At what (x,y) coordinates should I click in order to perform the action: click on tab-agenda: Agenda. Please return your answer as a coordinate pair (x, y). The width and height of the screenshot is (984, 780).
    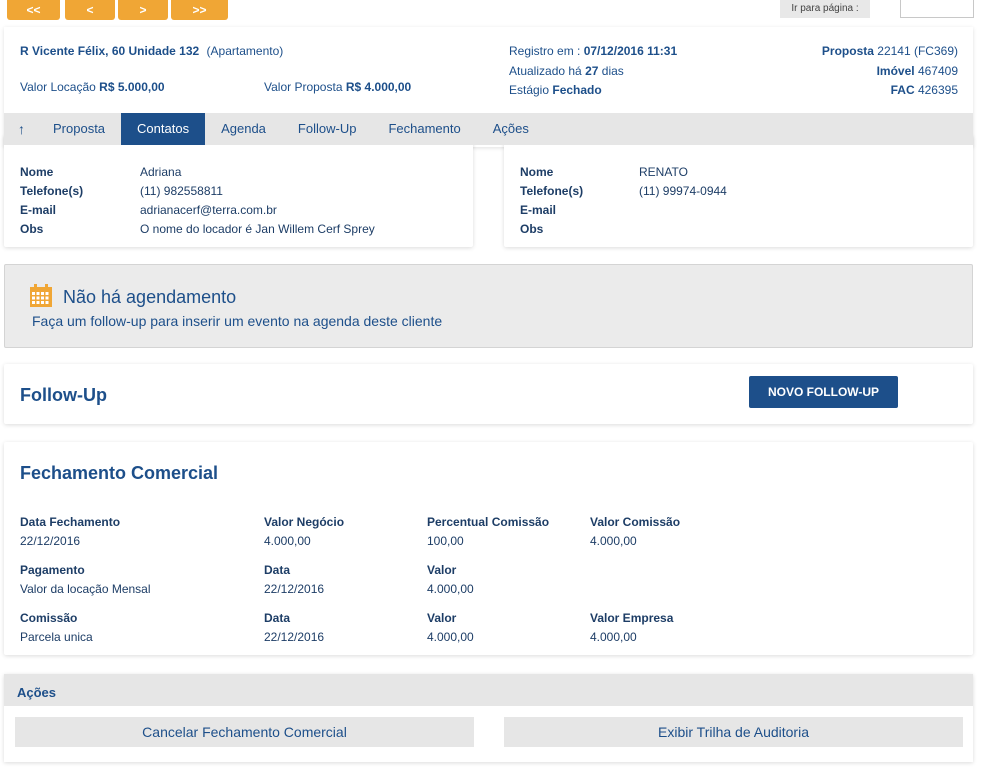
    Looking at the image, I should click on (243, 129).